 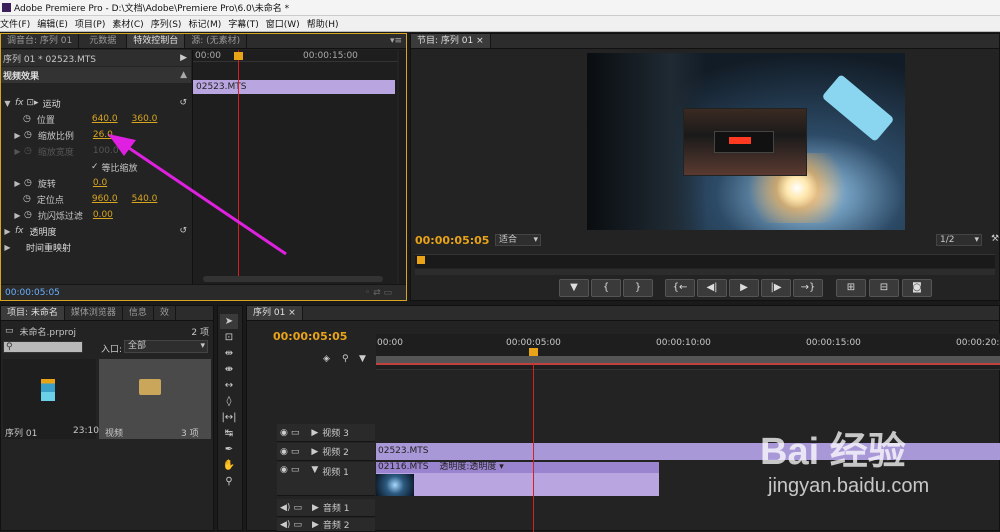 I want to click on baidu-url: jingyan.baidu.com, so click(x=849, y=486).